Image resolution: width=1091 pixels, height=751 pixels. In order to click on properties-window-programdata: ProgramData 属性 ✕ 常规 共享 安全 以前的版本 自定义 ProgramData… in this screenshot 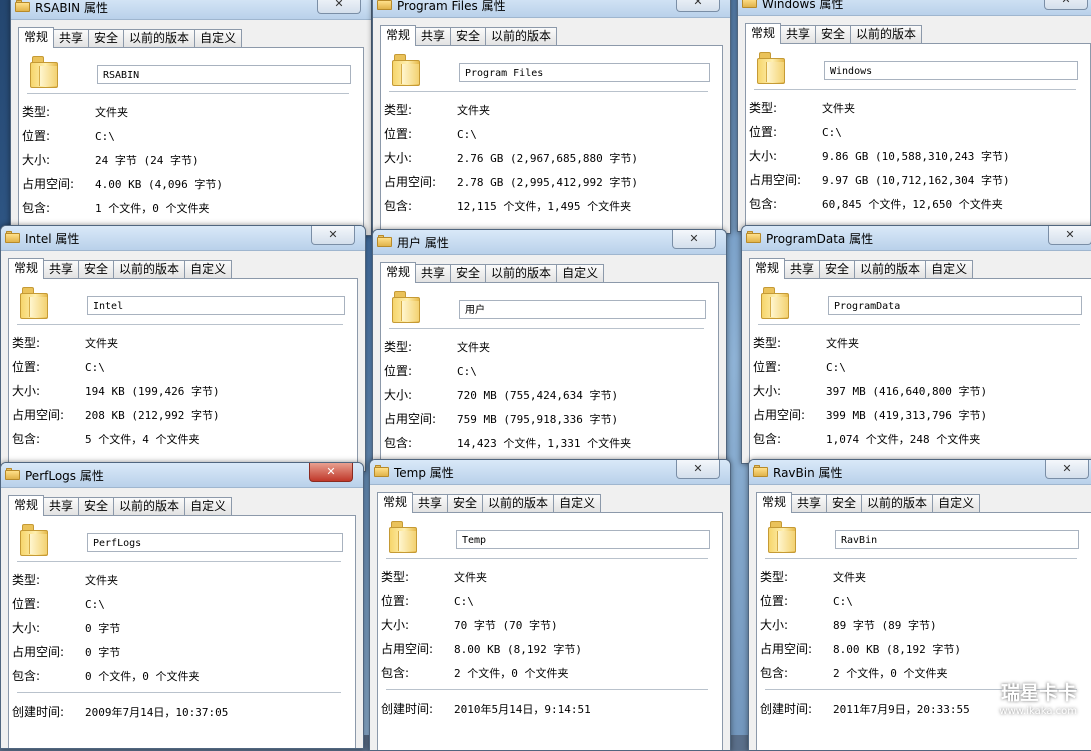, I will do `click(916, 344)`.